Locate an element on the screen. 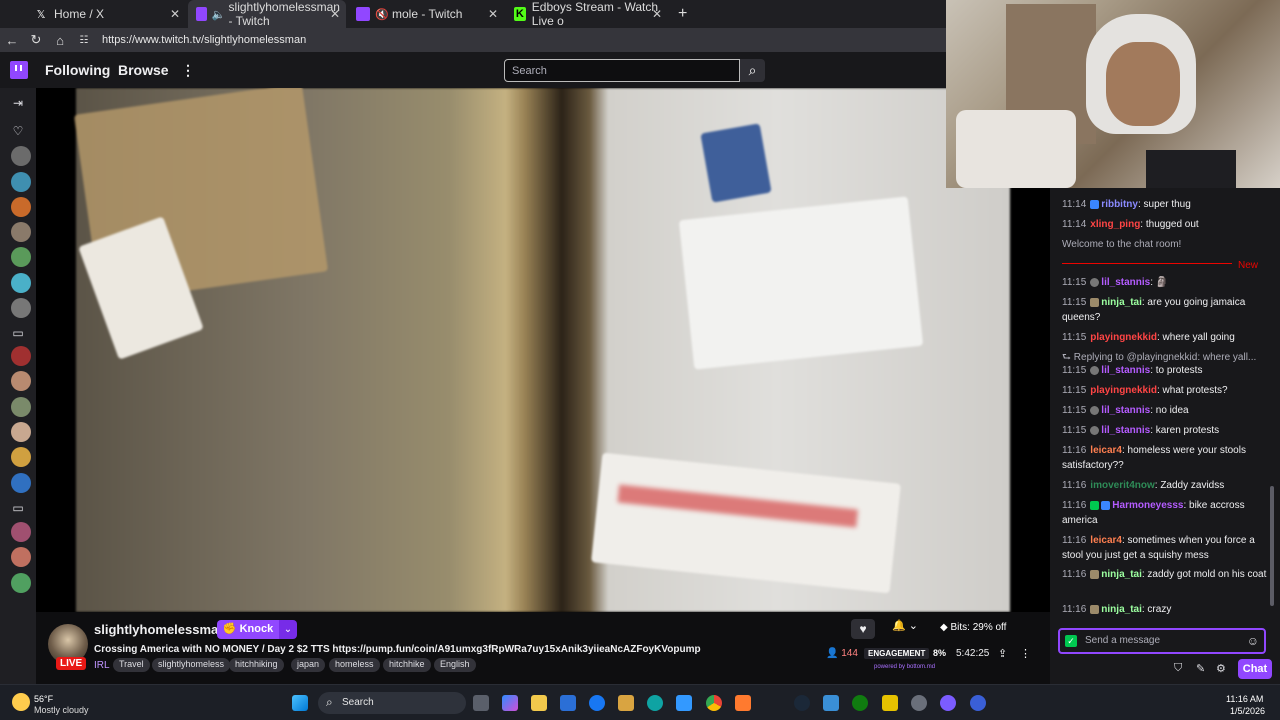  tag: hitchhiking is located at coordinates (256, 665).